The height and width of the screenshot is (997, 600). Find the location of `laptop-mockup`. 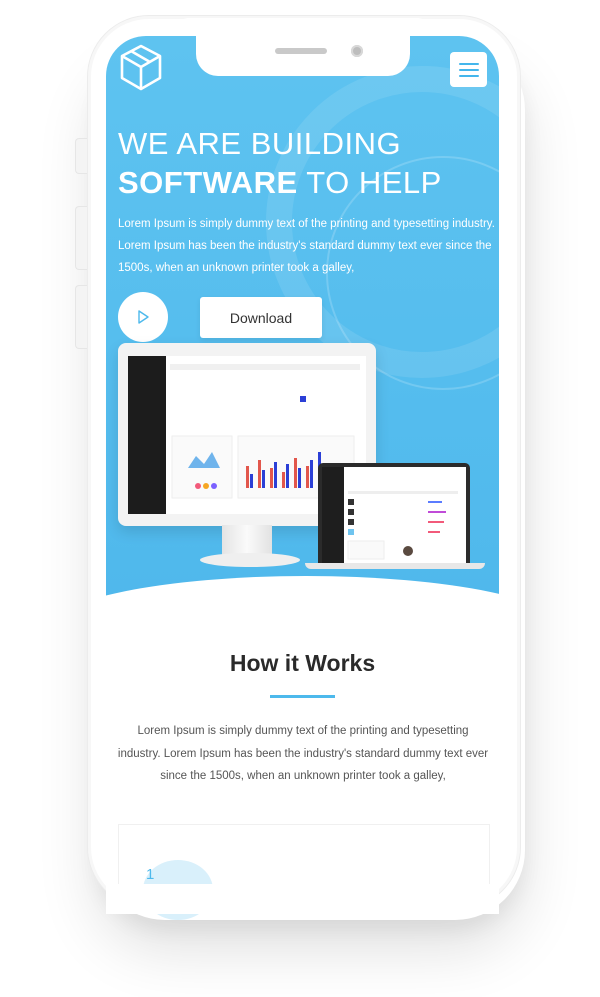

laptop-mockup is located at coordinates (394, 513).